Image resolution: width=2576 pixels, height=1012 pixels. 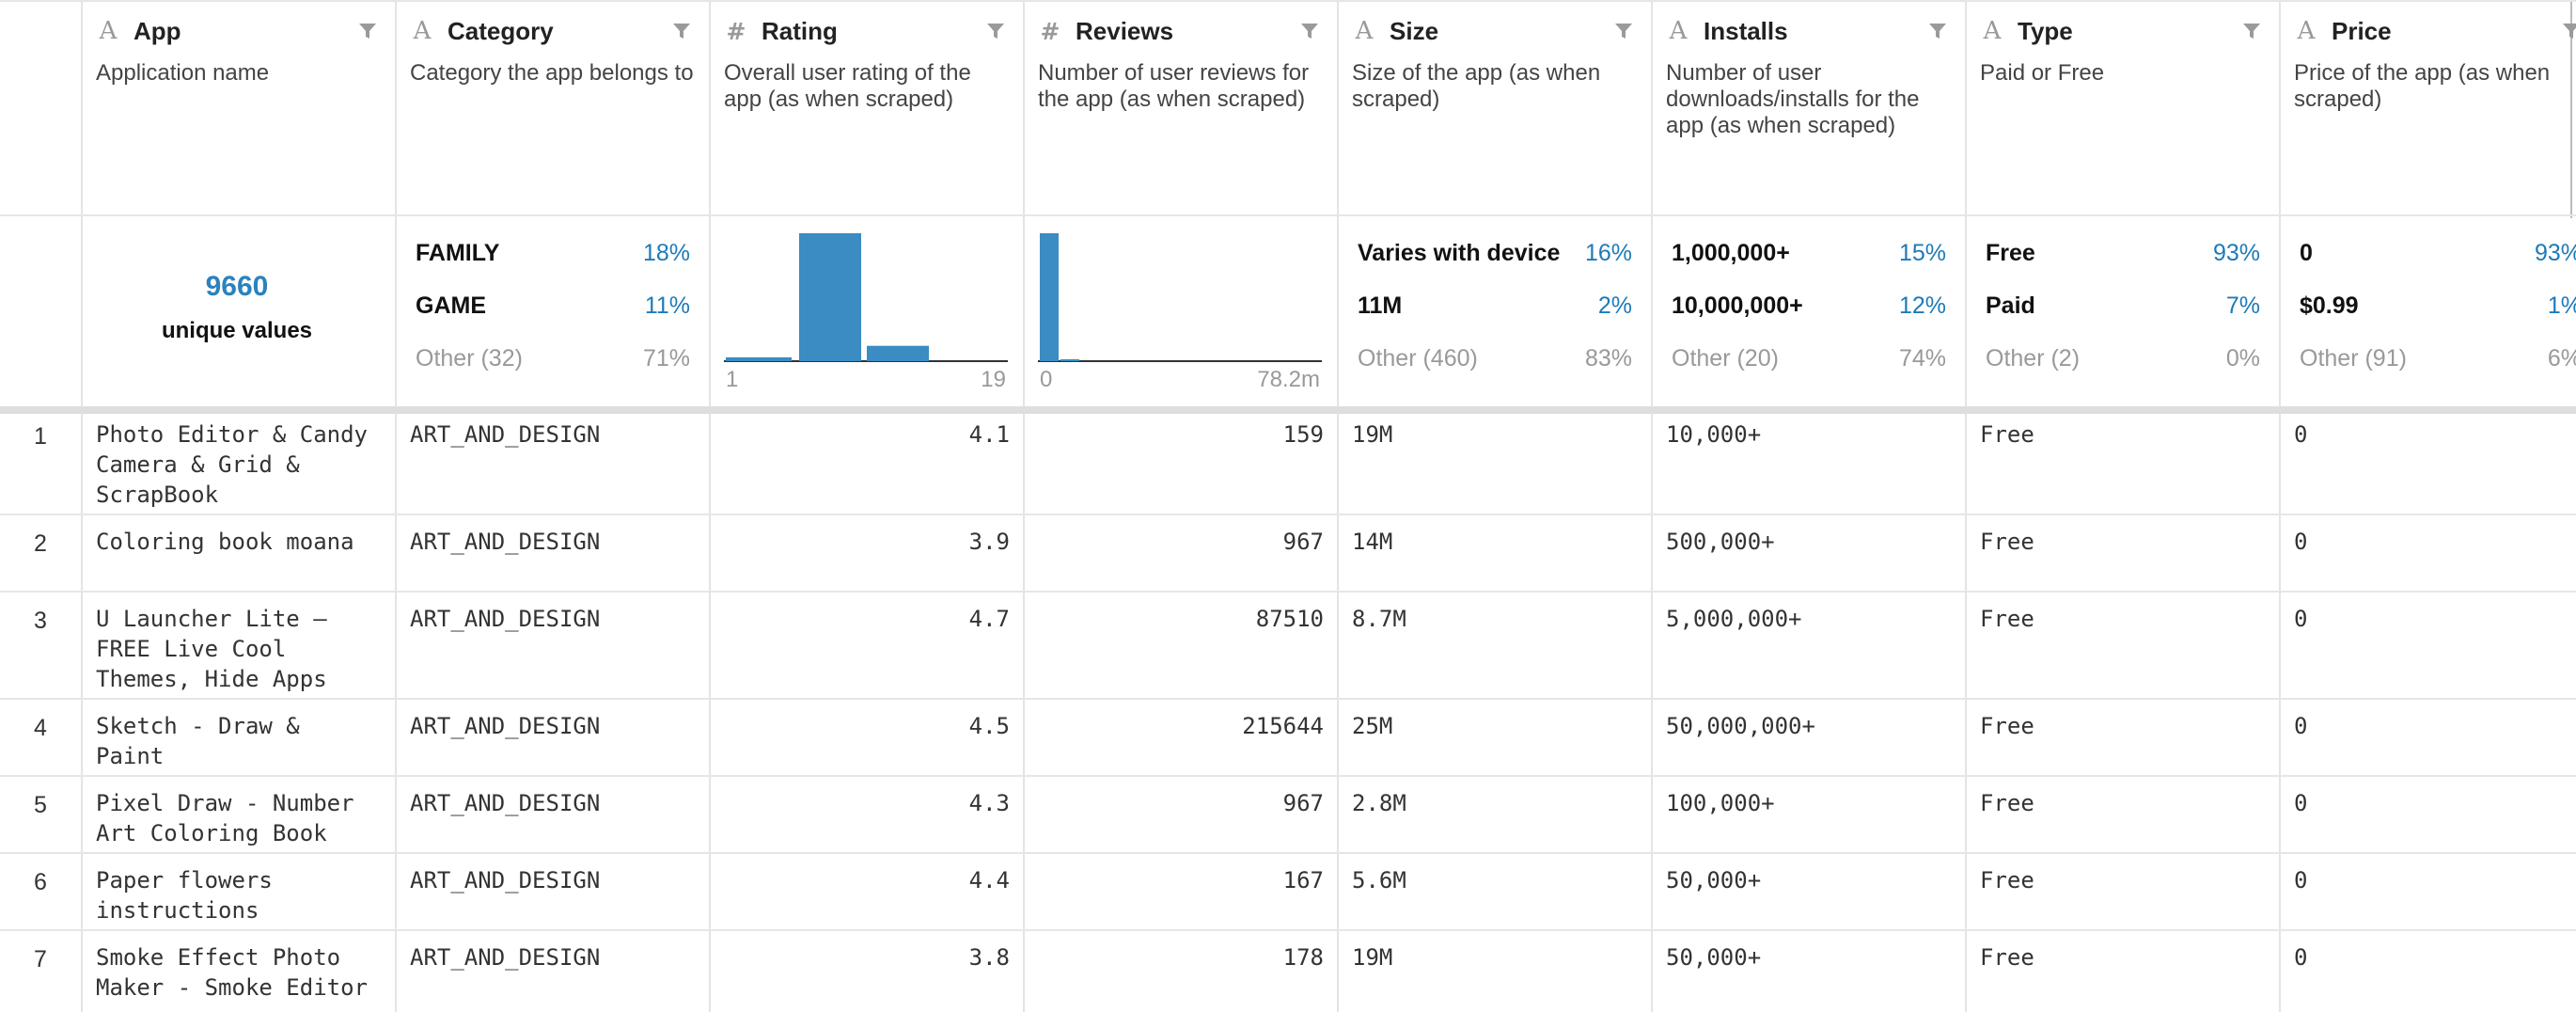 What do you see at coordinates (1495, 619) in the screenshot?
I see `cell-size: 8.7M` at bounding box center [1495, 619].